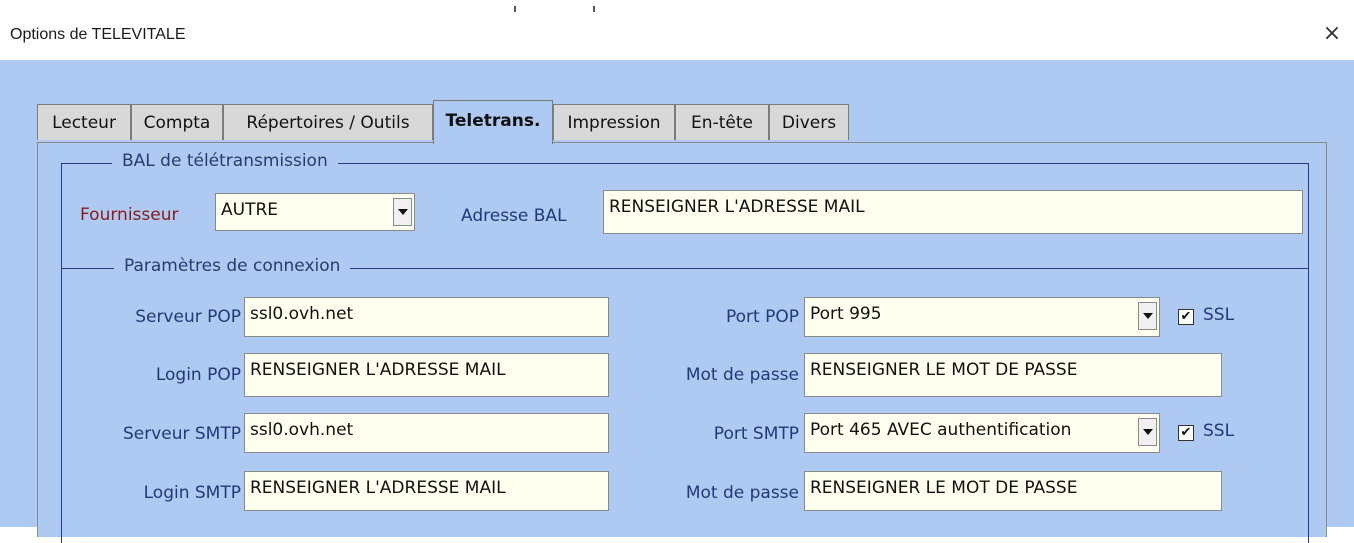 This screenshot has width=1354, height=543. What do you see at coordinates (953, 212) in the screenshot?
I see `address-field: RENSEIGNER L'ADRESSE MAIL` at bounding box center [953, 212].